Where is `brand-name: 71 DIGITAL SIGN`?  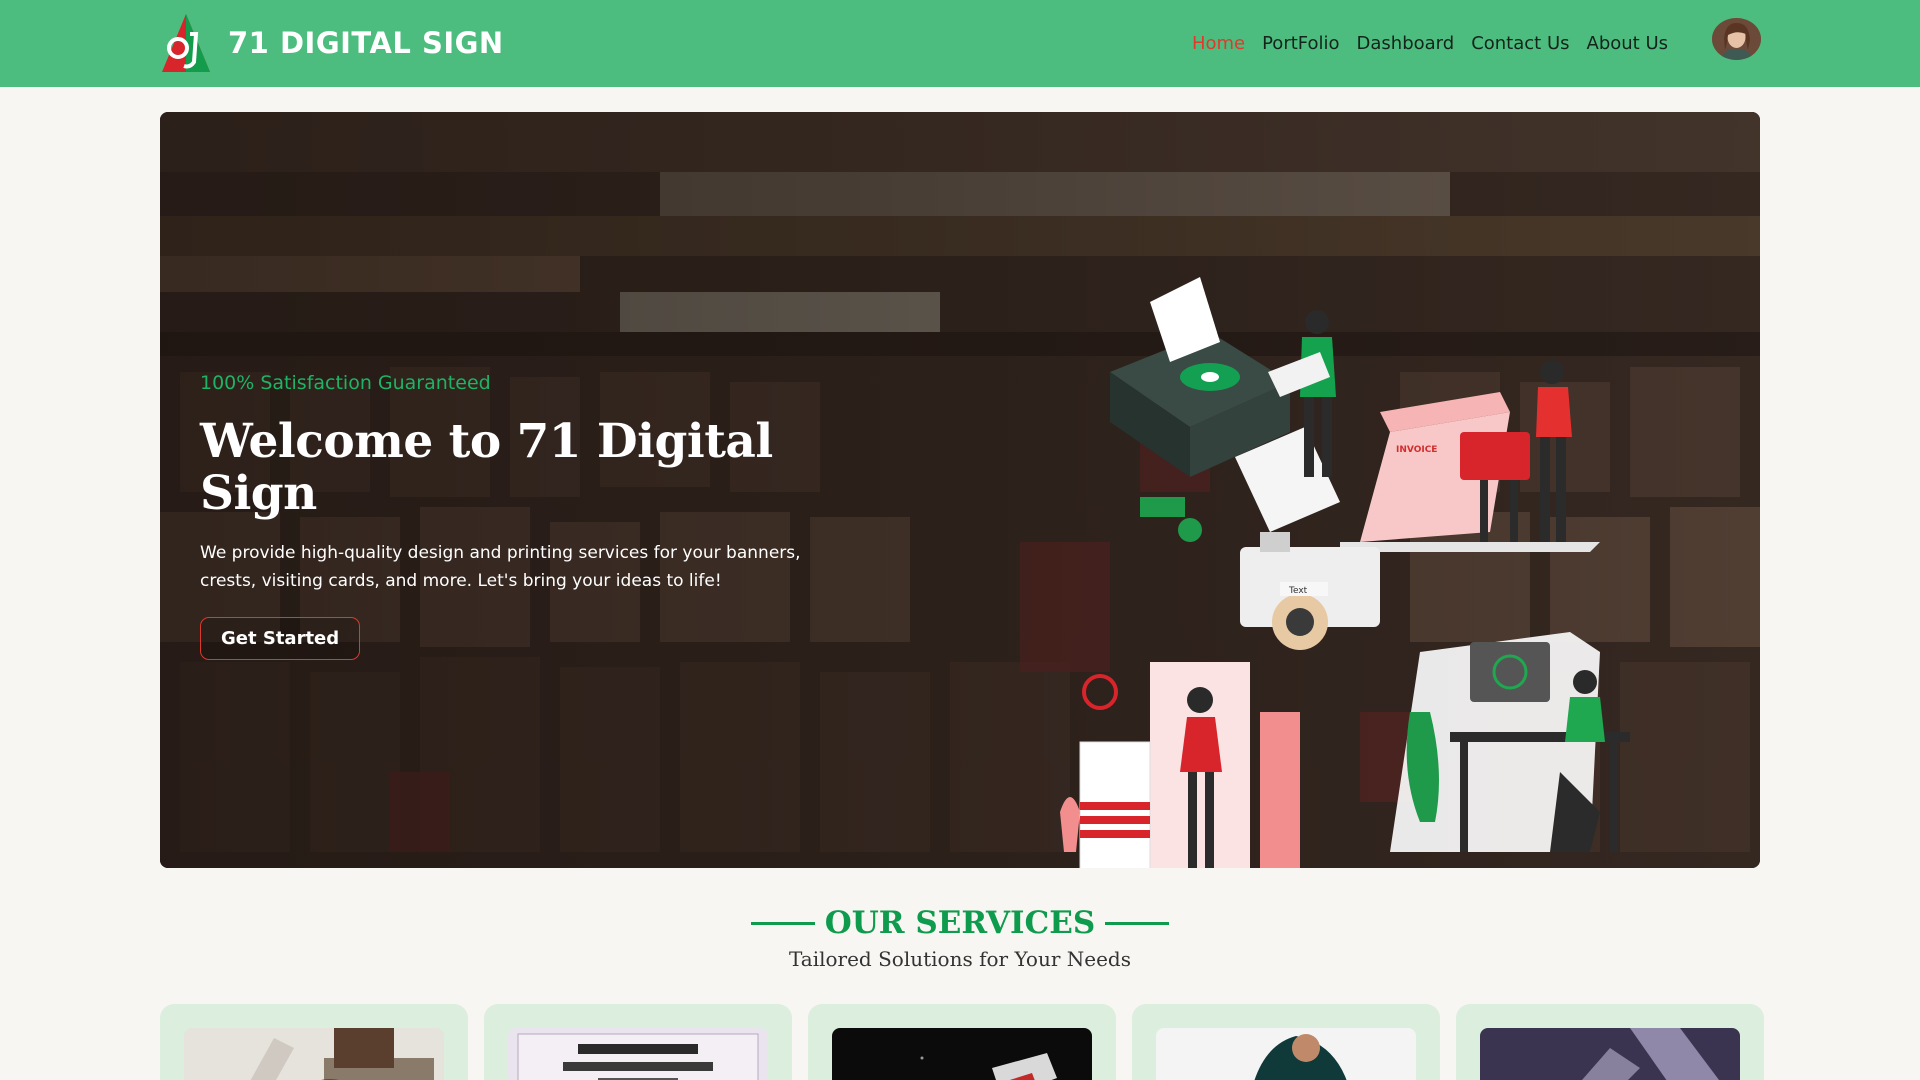 brand-name: 71 DIGITAL SIGN is located at coordinates (366, 43).